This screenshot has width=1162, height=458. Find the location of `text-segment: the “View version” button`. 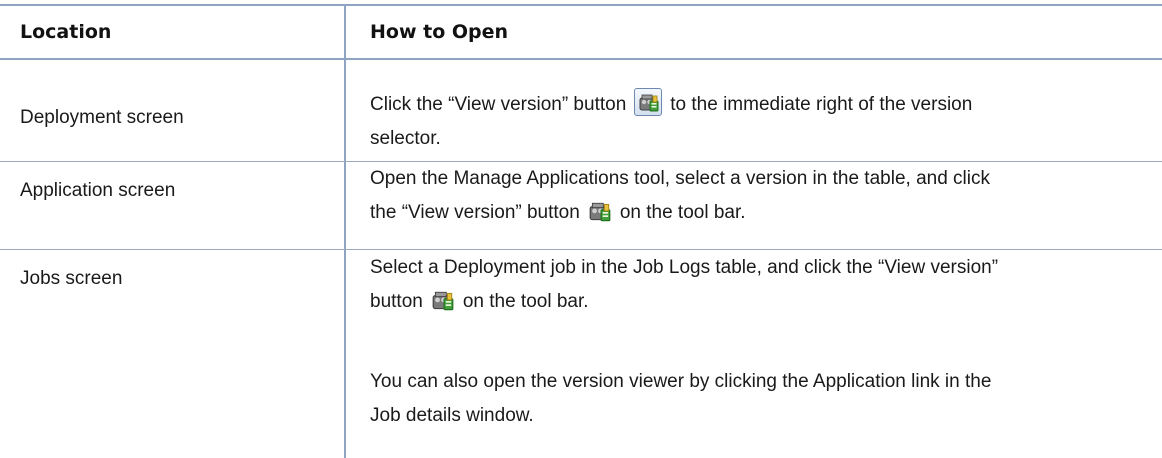

text-segment: the “View version” button is located at coordinates (475, 212).